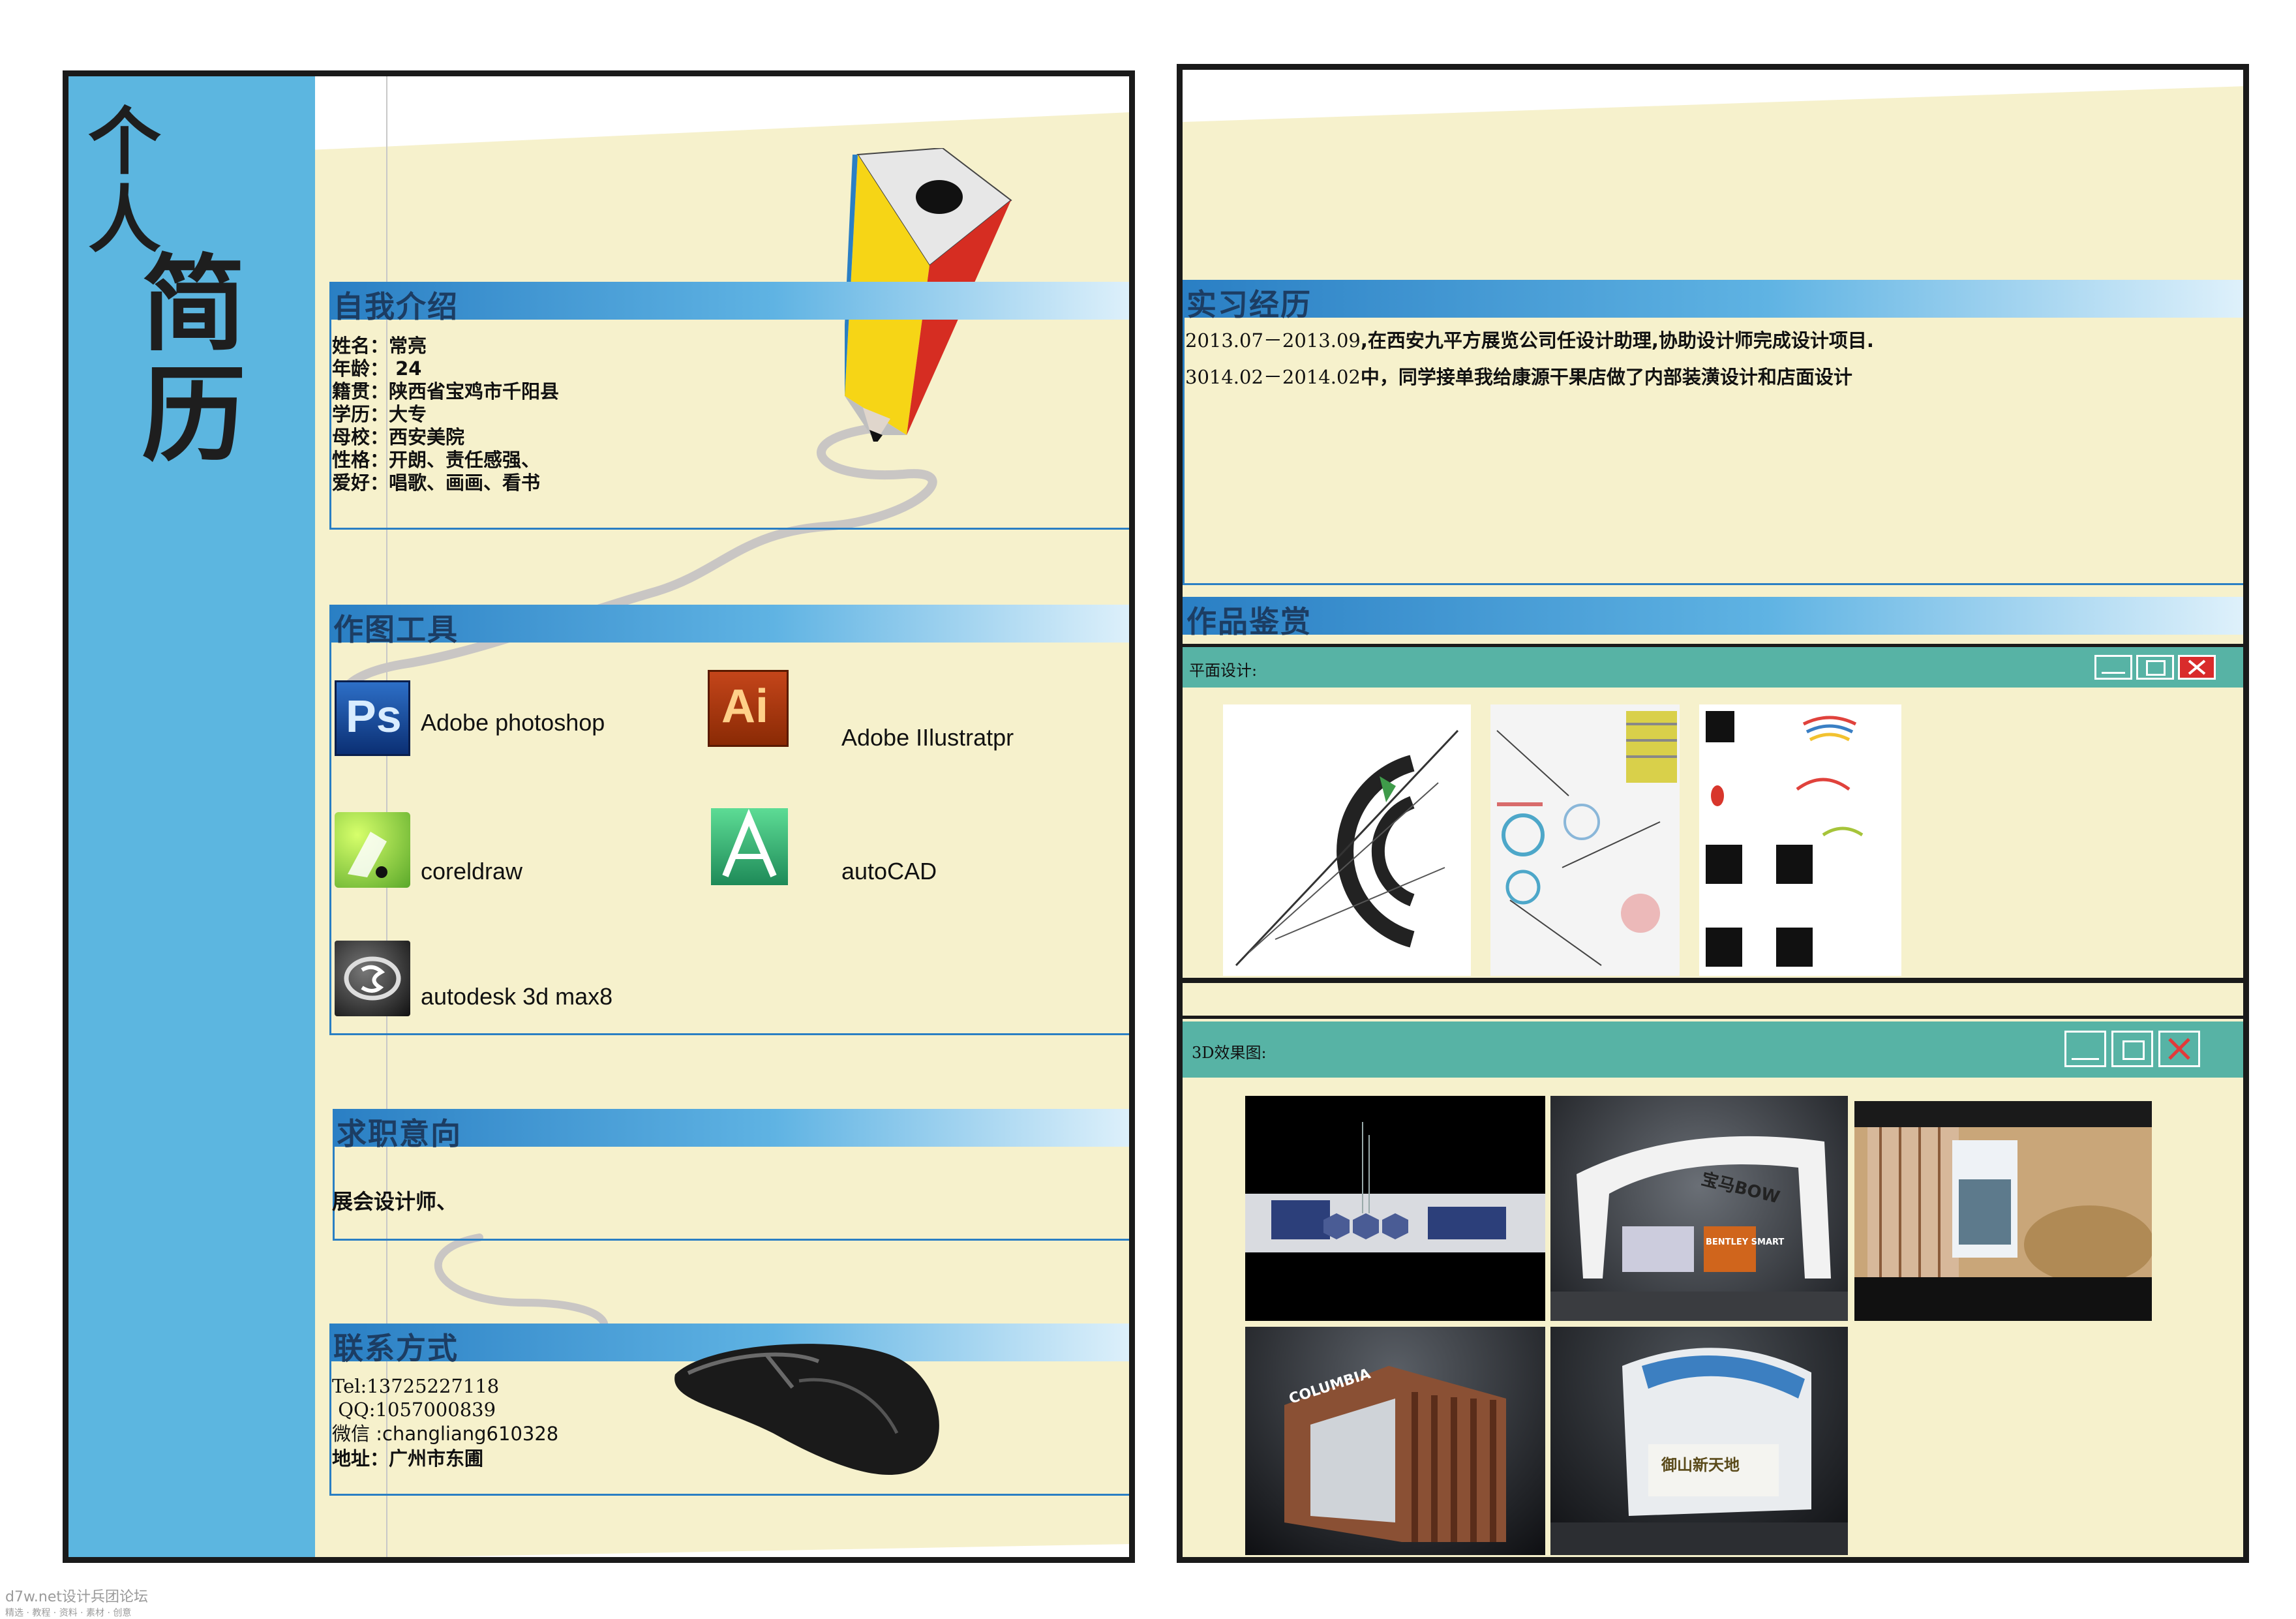 This screenshot has height=1619, width=2296. I want to click on illustrator-label: Adobe IIlustratpr, so click(927, 737).